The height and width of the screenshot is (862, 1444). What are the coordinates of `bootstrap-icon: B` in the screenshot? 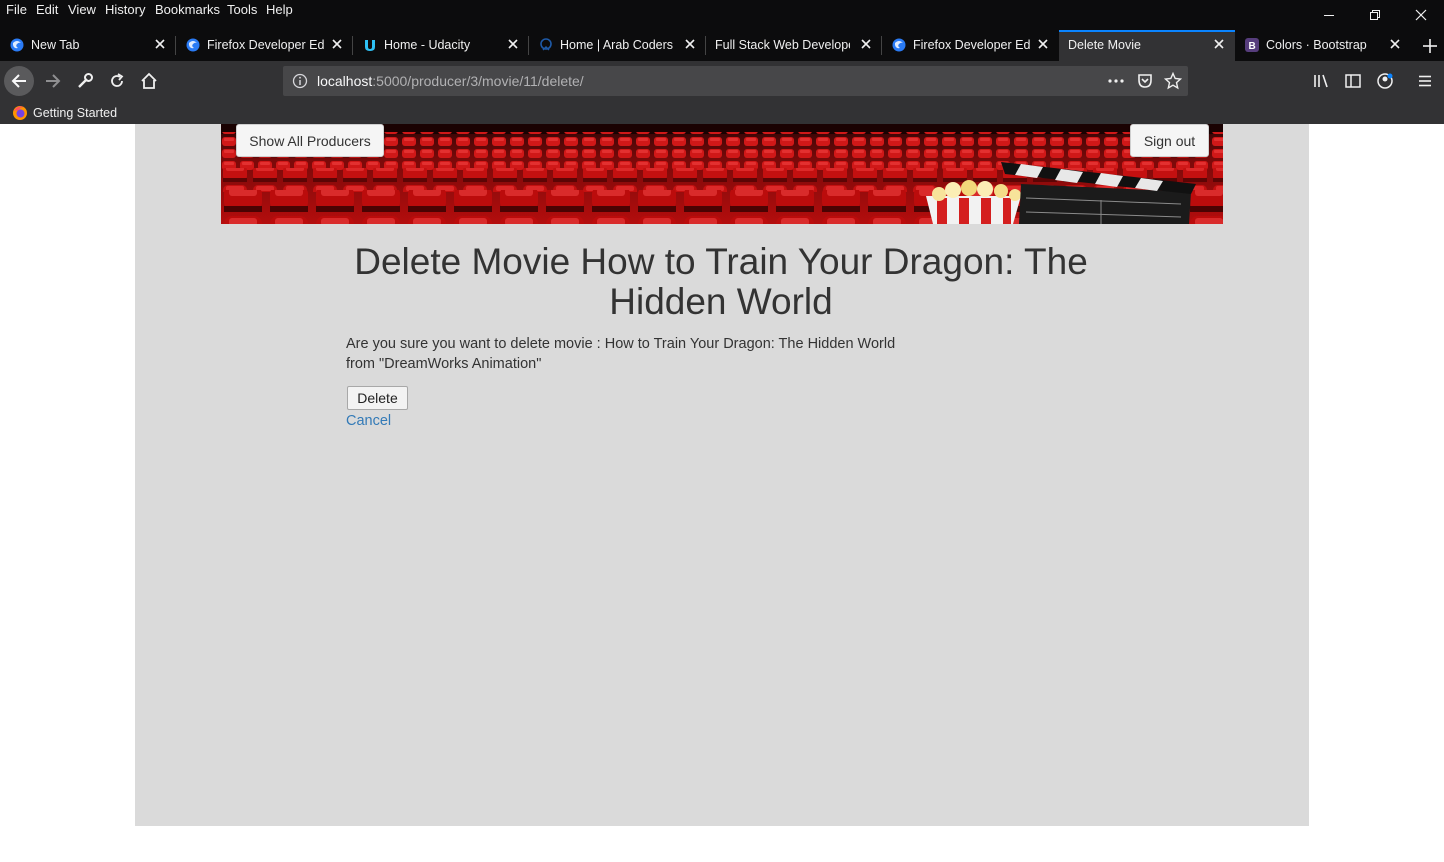 It's located at (1252, 45).